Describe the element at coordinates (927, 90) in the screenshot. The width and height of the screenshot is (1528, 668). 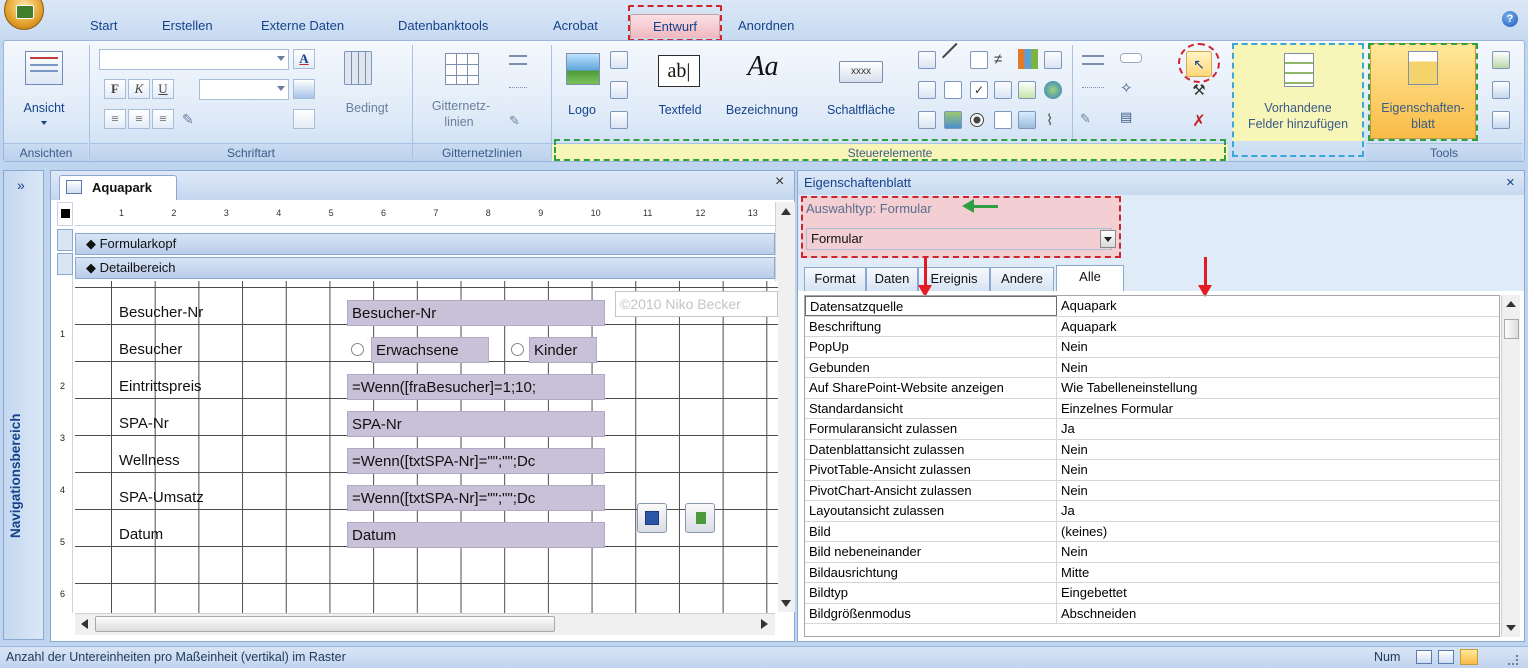
I see `combobox-icon` at that location.